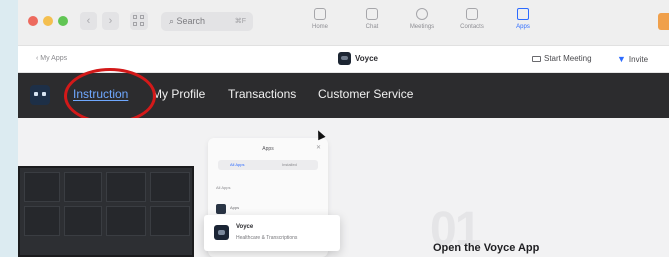 The height and width of the screenshot is (257, 669). What do you see at coordinates (366, 58) in the screenshot?
I see `app-title: Voyce` at bounding box center [366, 58].